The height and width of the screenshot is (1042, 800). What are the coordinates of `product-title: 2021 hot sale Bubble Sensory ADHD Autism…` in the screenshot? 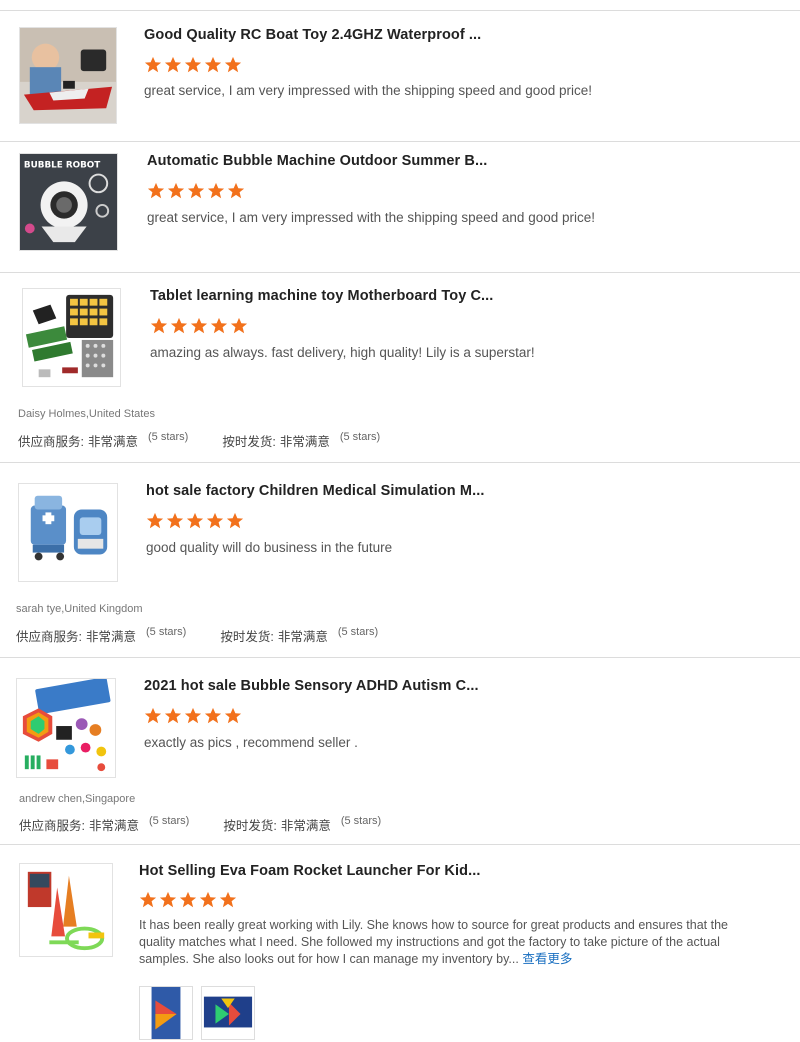 It's located at (311, 686).